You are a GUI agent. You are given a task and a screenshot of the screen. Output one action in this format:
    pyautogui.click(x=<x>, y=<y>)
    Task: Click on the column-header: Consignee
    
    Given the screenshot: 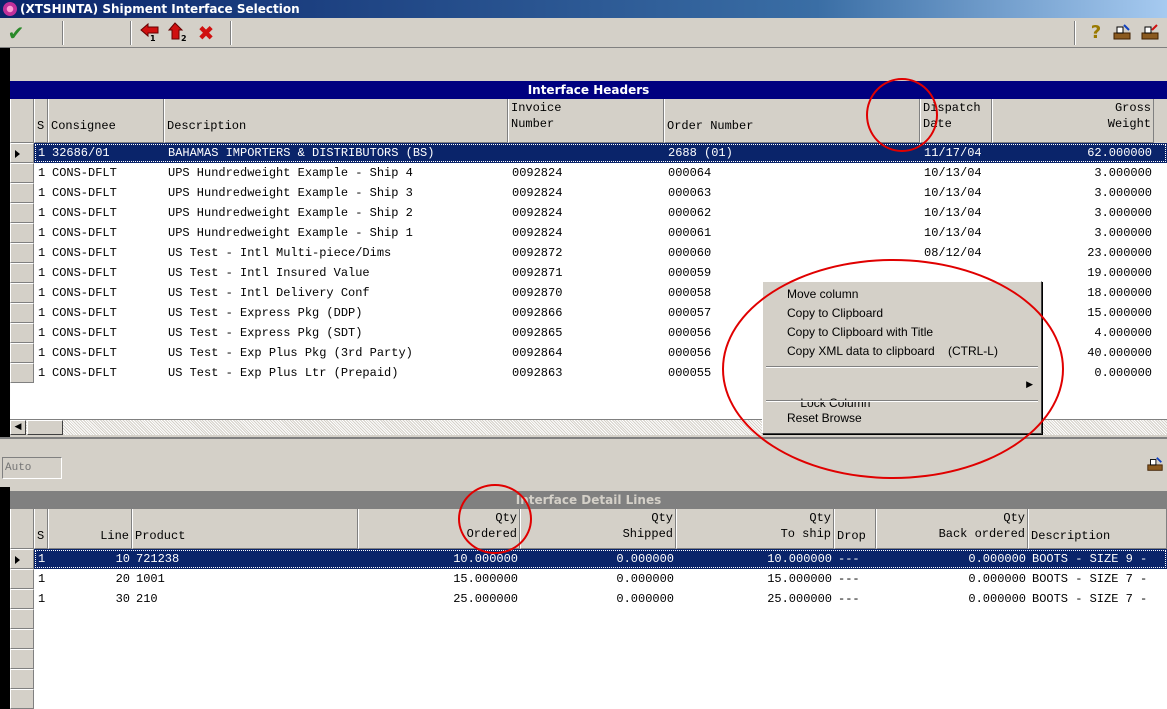 What is the action you would take?
    pyautogui.click(x=106, y=121)
    